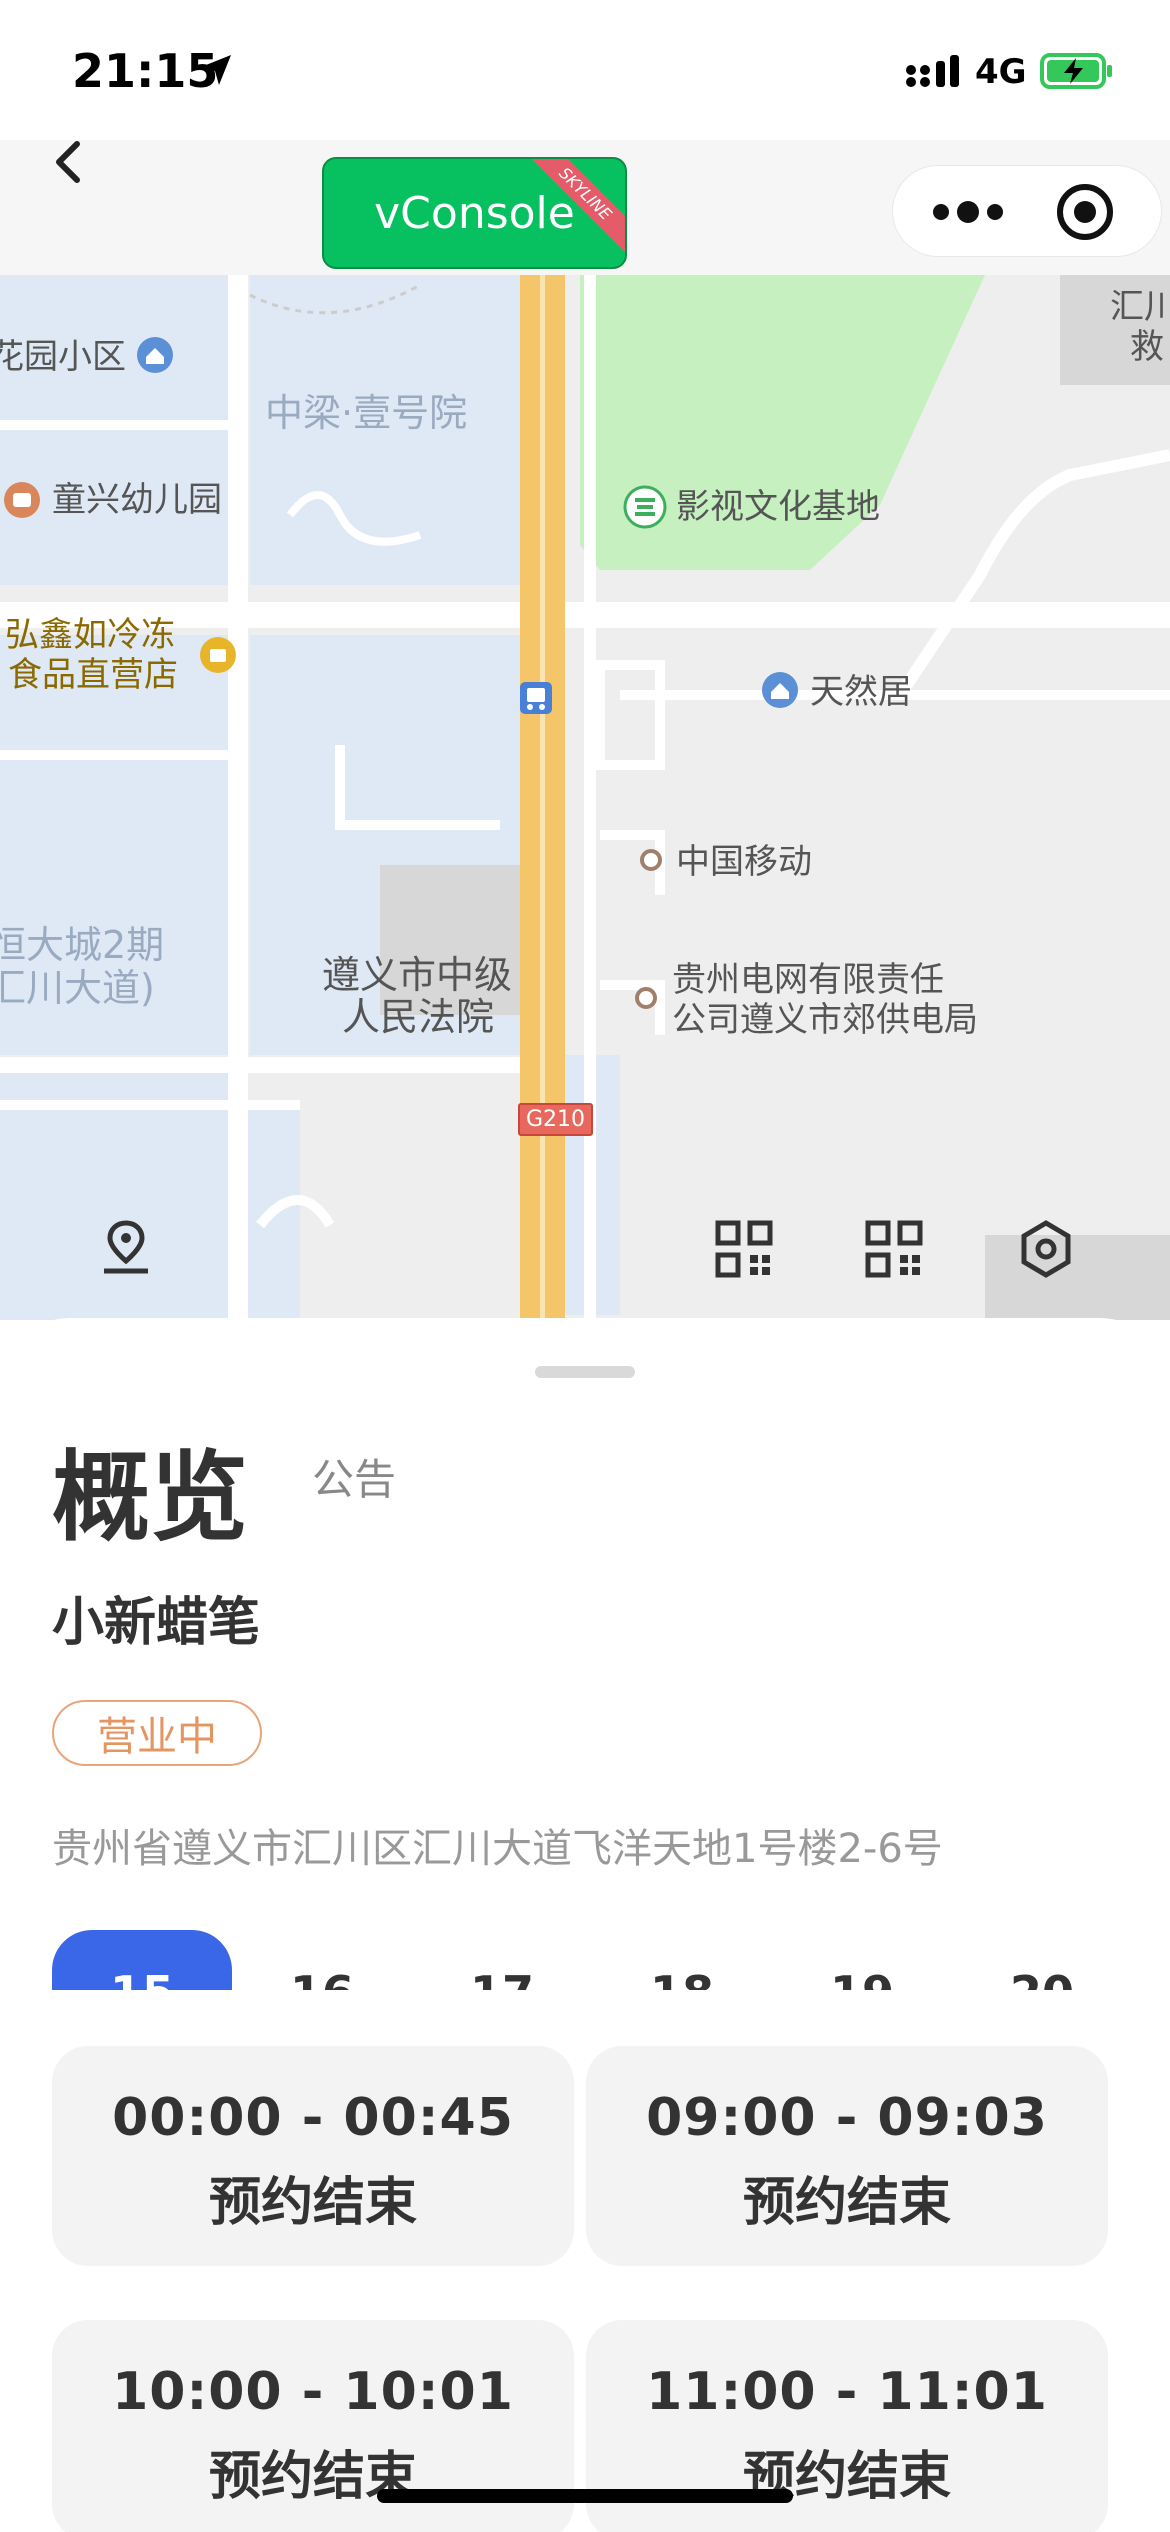 This screenshot has width=1170, height=2532. What do you see at coordinates (847, 2156) in the screenshot?
I see `time-slot: 09:00 - 09:03 预约结束` at bounding box center [847, 2156].